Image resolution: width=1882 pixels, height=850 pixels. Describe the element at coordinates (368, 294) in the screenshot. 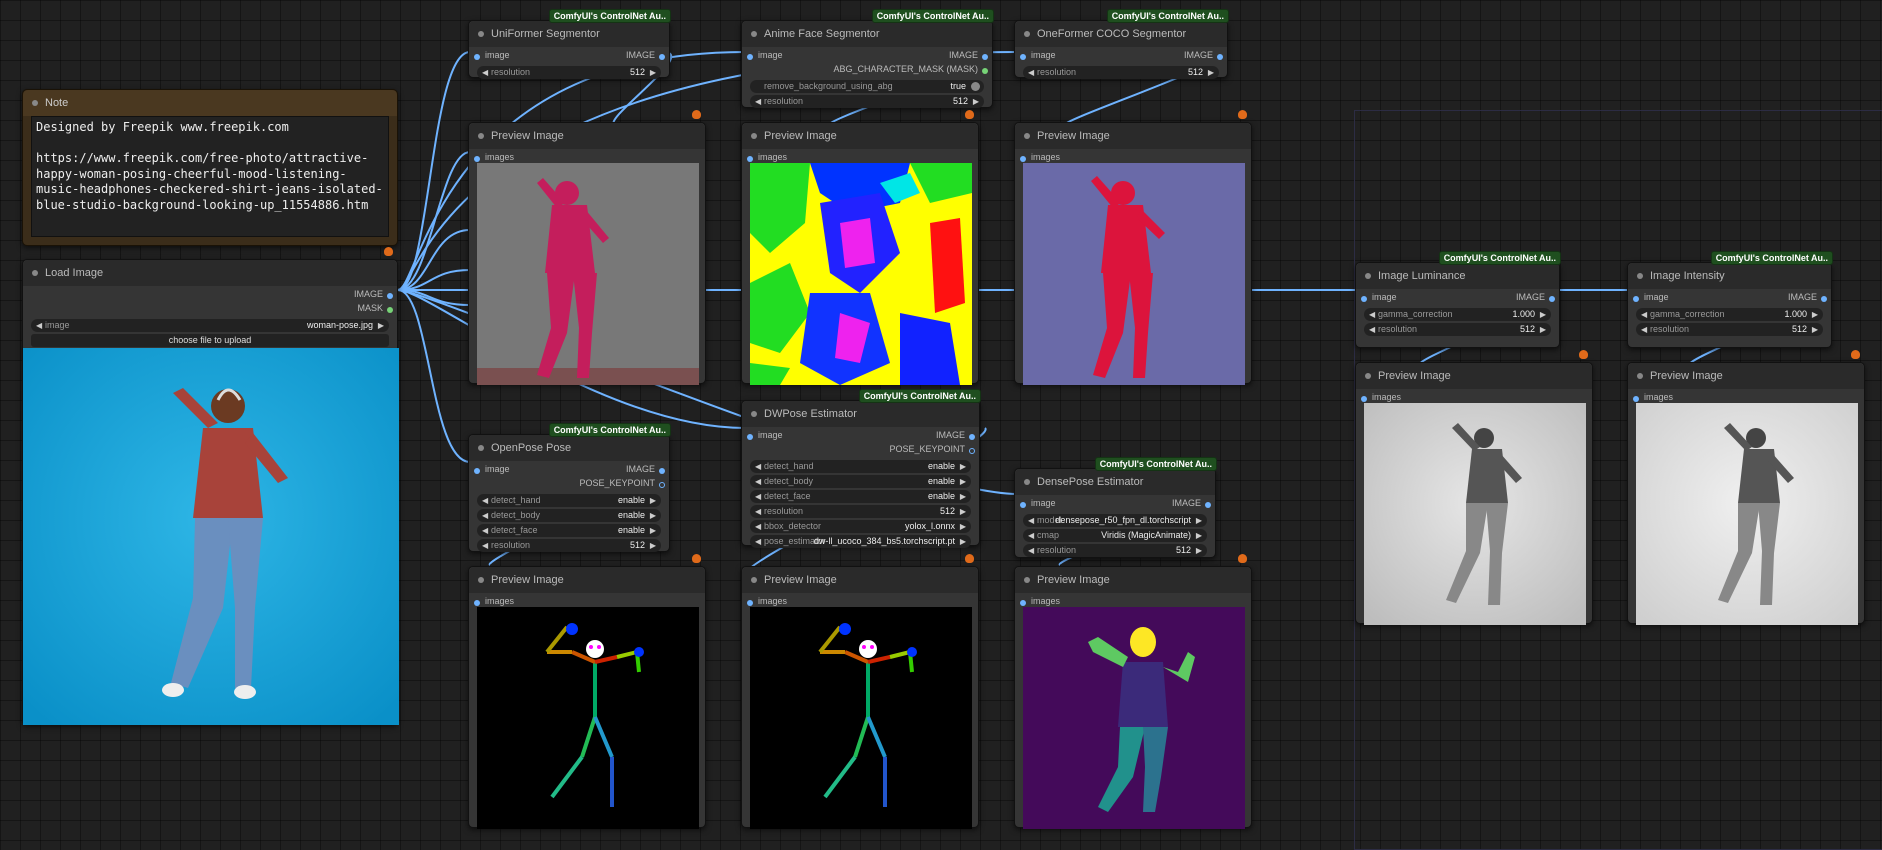

I see `output-image-label: IMAGE` at that location.